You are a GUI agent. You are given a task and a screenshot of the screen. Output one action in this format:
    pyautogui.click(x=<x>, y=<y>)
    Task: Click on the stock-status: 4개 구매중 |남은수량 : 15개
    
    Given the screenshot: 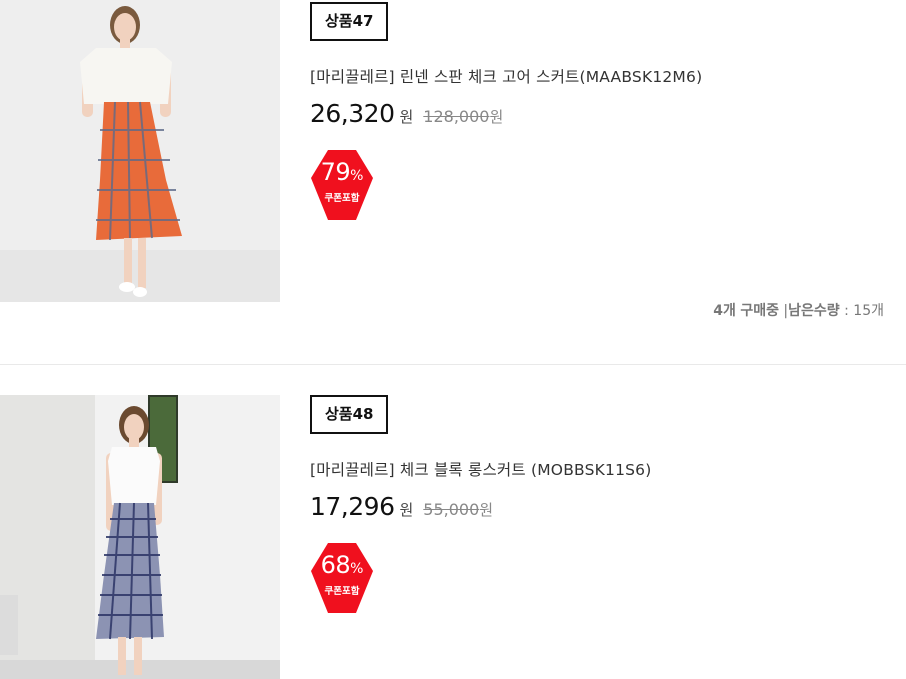 What is the action you would take?
    pyautogui.click(x=798, y=310)
    